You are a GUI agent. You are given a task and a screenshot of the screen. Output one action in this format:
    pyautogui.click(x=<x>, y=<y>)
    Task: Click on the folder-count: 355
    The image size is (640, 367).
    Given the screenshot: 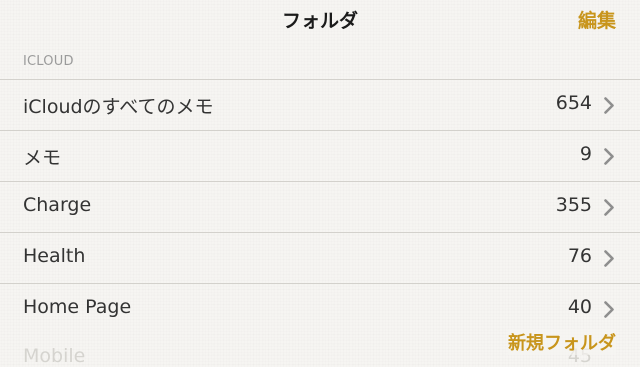 What is the action you would take?
    pyautogui.click(x=573, y=205)
    